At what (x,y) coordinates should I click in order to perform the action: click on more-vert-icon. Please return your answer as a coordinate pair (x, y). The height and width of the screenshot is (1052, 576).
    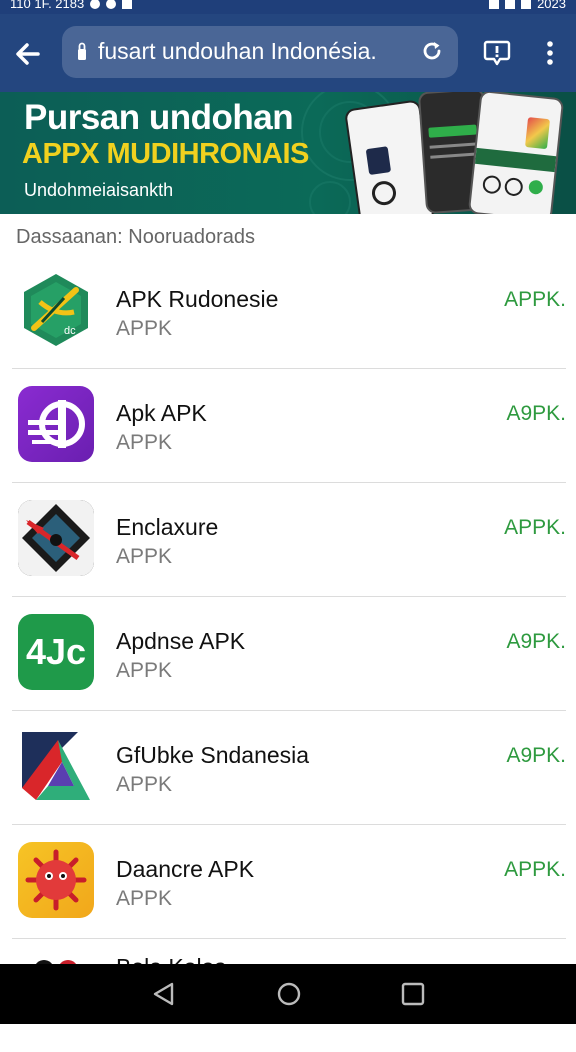
    Looking at the image, I should click on (550, 53).